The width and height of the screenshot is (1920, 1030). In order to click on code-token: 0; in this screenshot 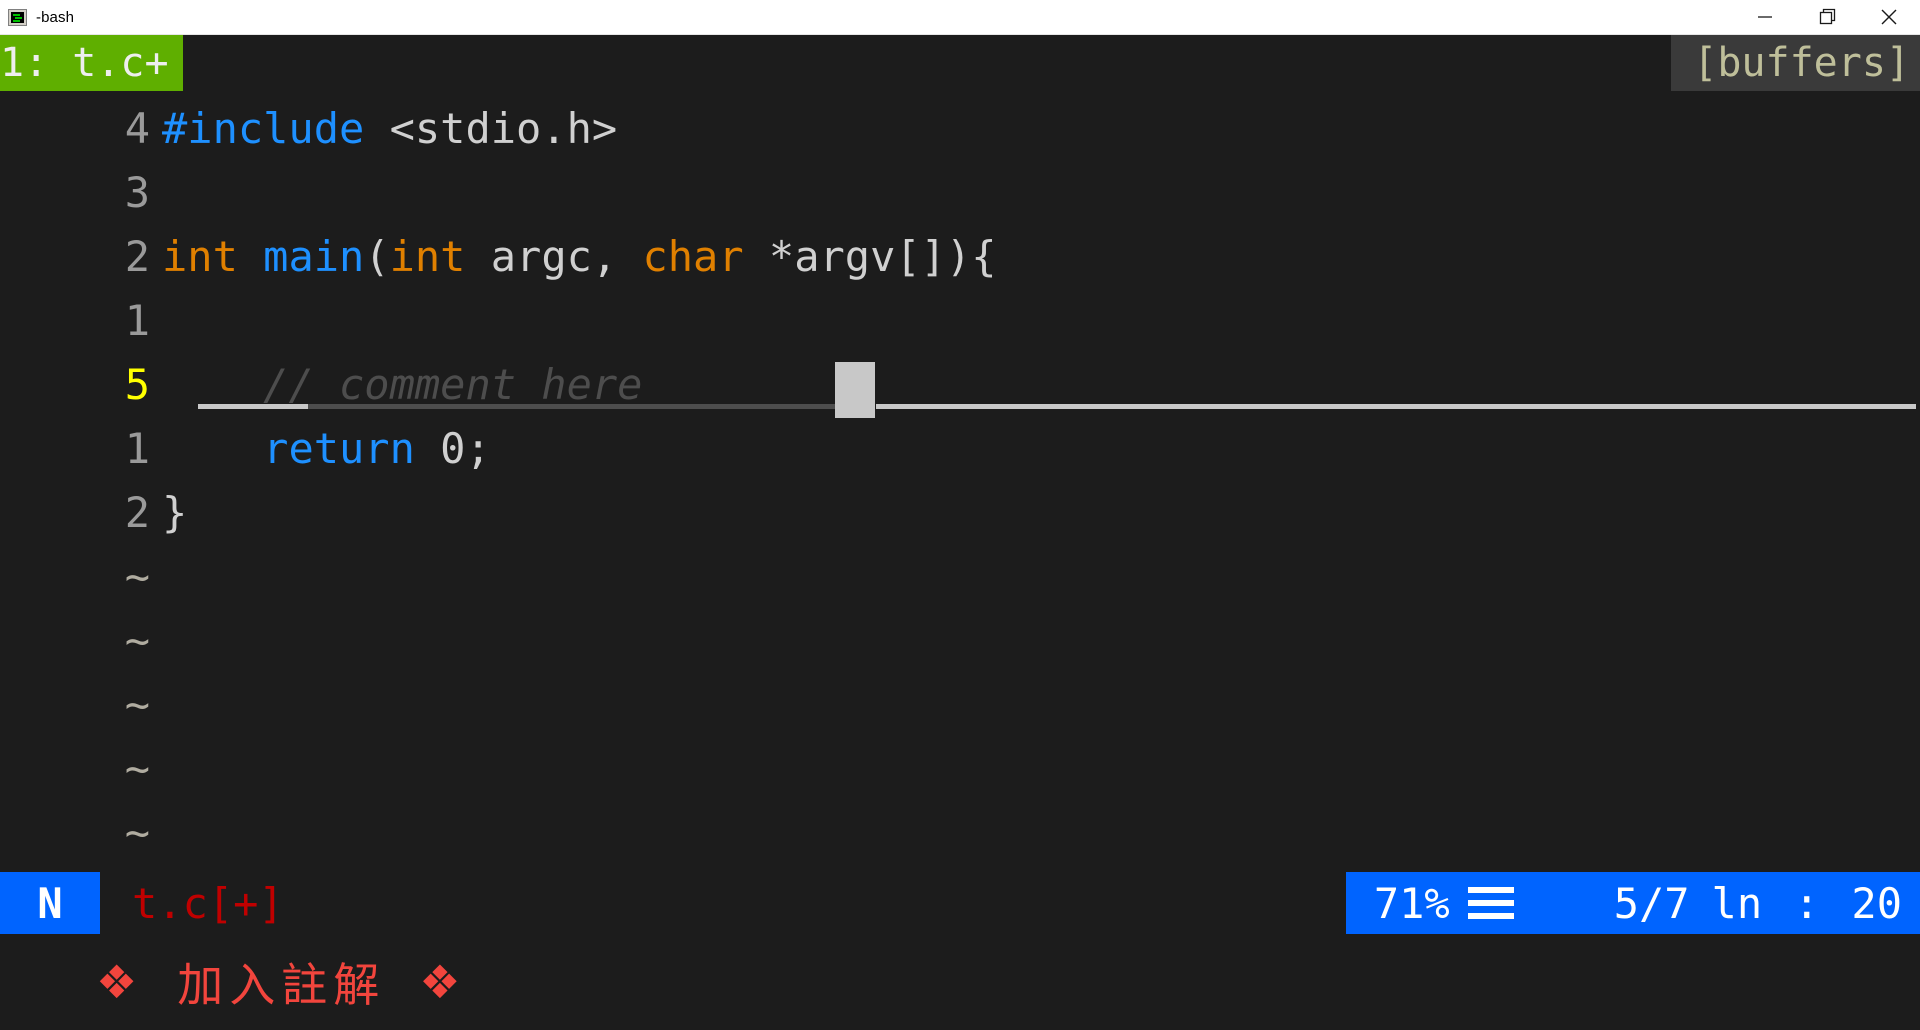, I will do `click(452, 448)`.